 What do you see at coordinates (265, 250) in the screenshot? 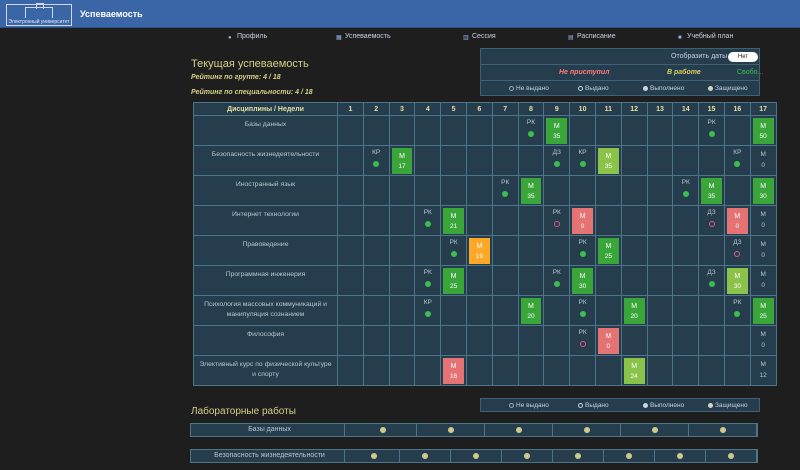
I see `subject-name: Правоведение` at bounding box center [265, 250].